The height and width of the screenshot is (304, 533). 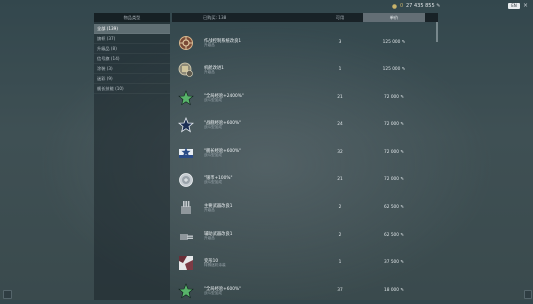 What do you see at coordinates (215, 17) in the screenshot?
I see `owned-count: 已购买: 138` at bounding box center [215, 17].